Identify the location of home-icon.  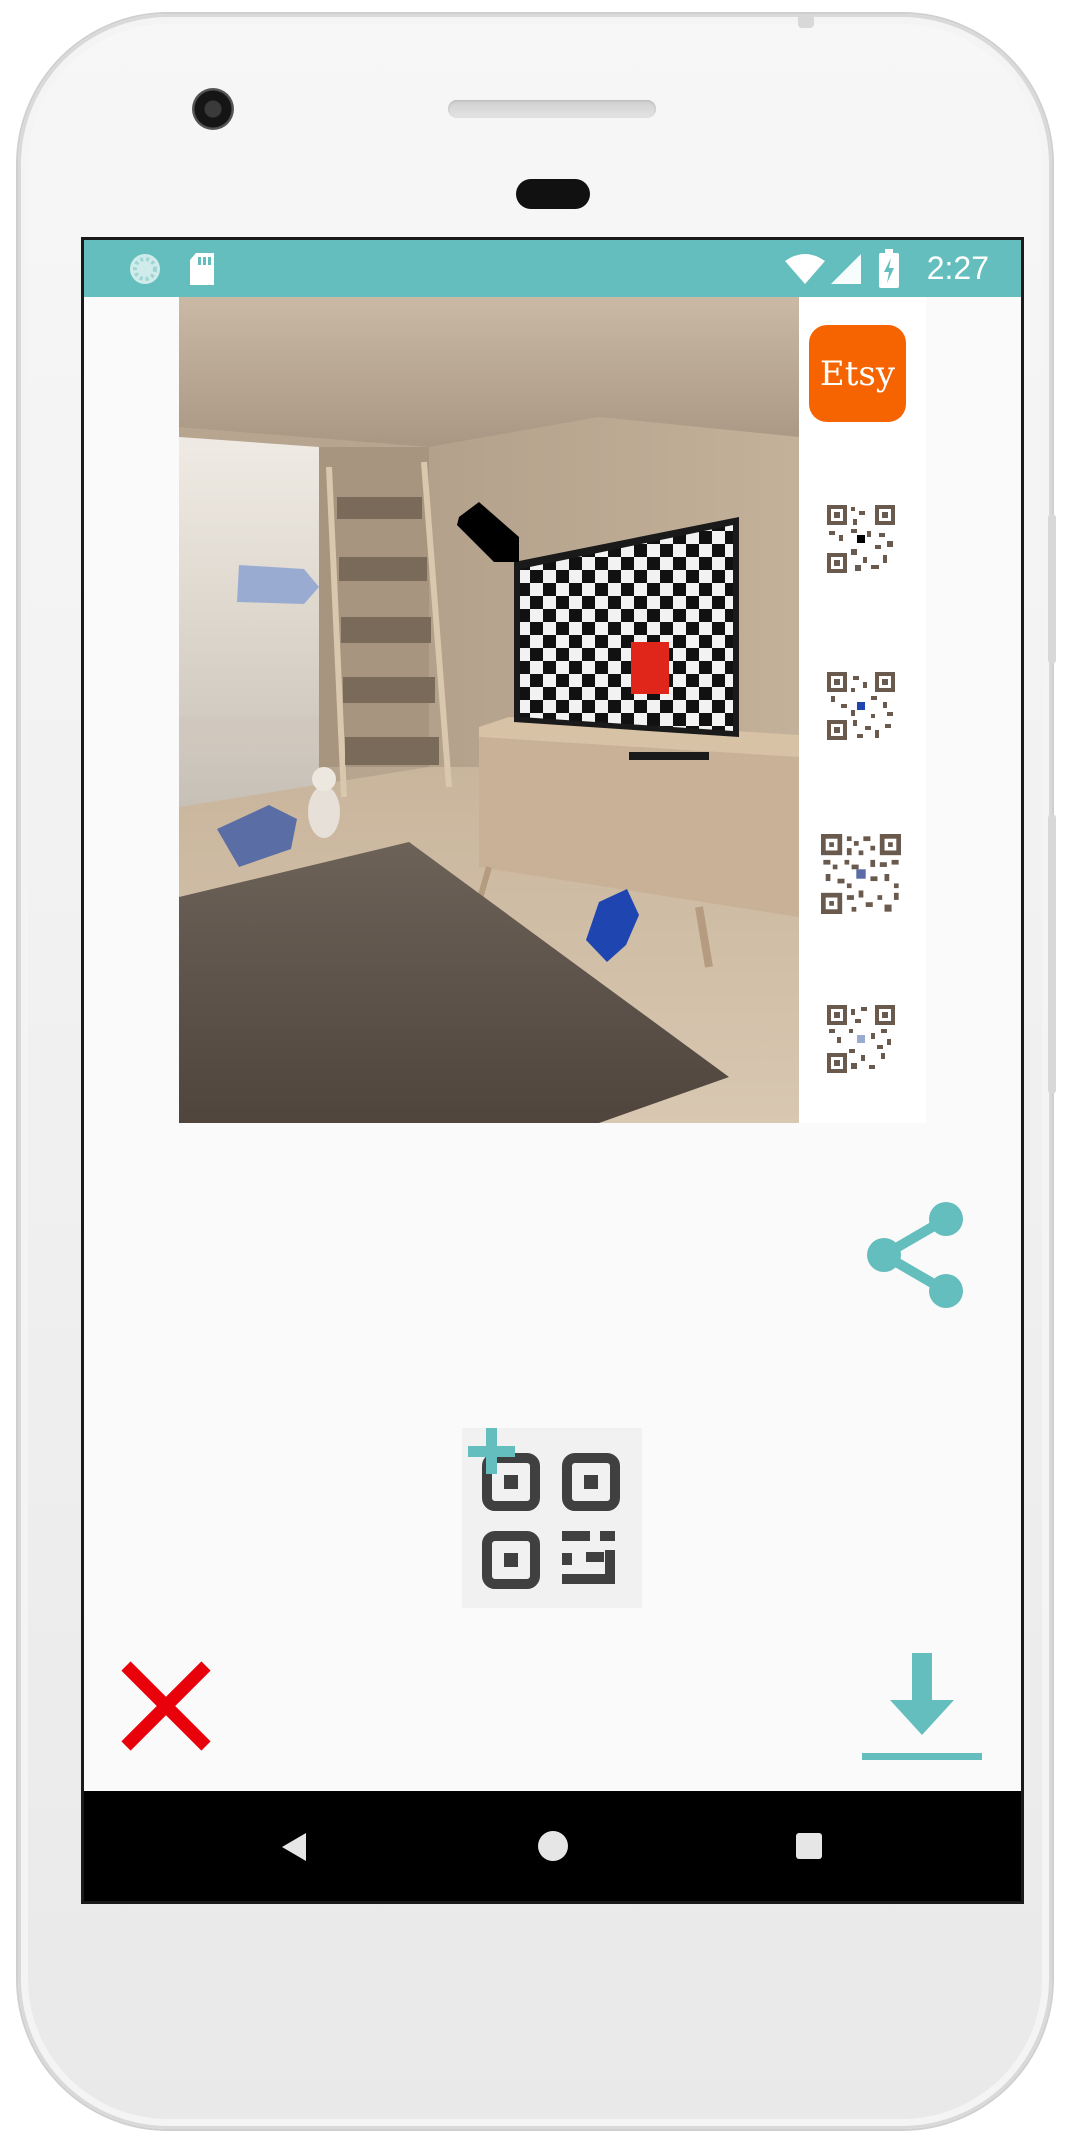
(553, 1846).